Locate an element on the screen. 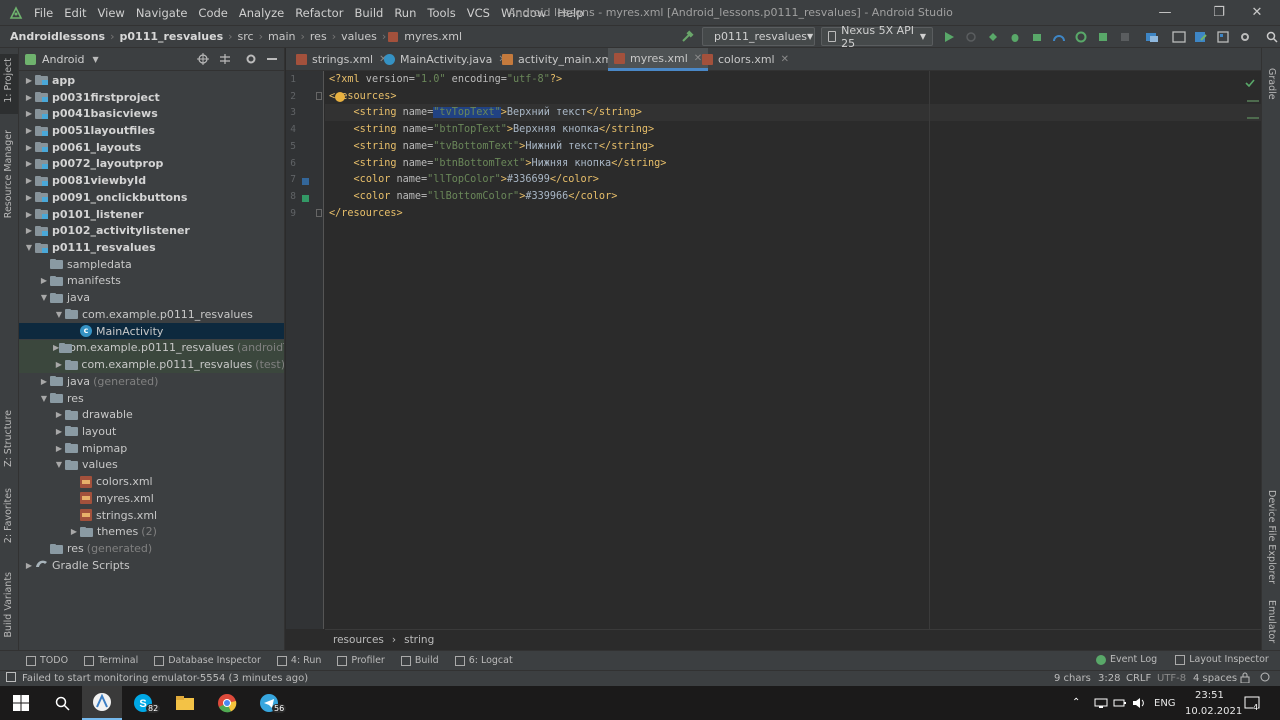  collapse-all-icon is located at coordinates (225, 60).